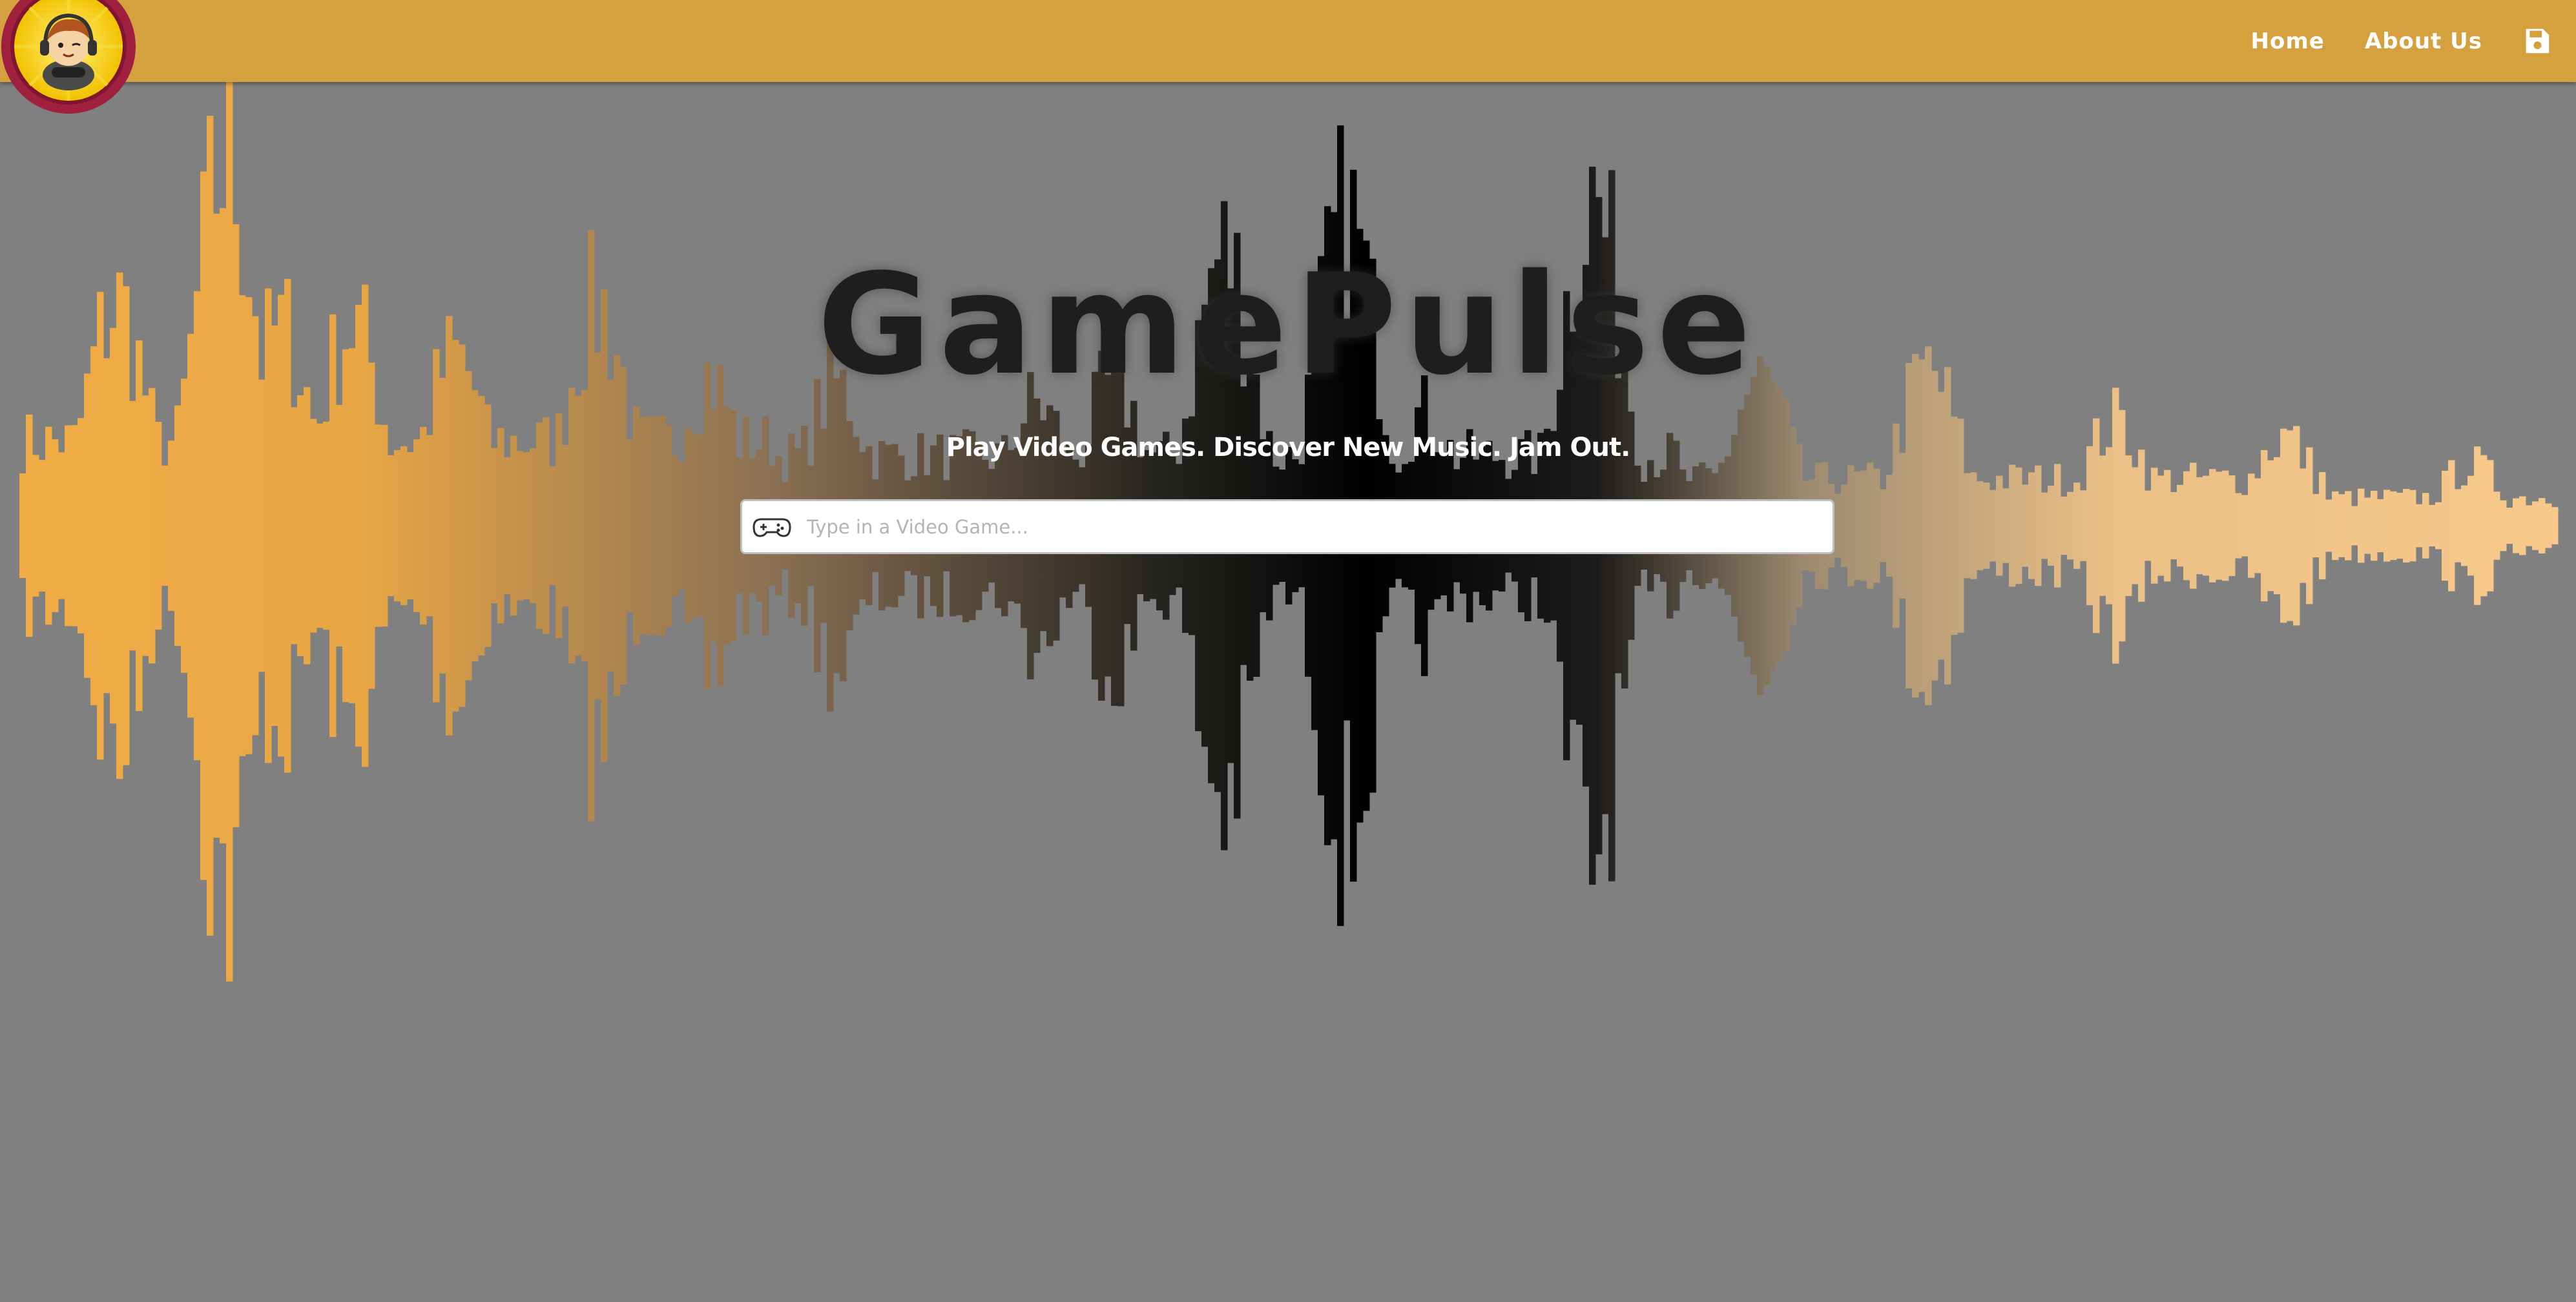  I want to click on search-input, so click(1319, 526).